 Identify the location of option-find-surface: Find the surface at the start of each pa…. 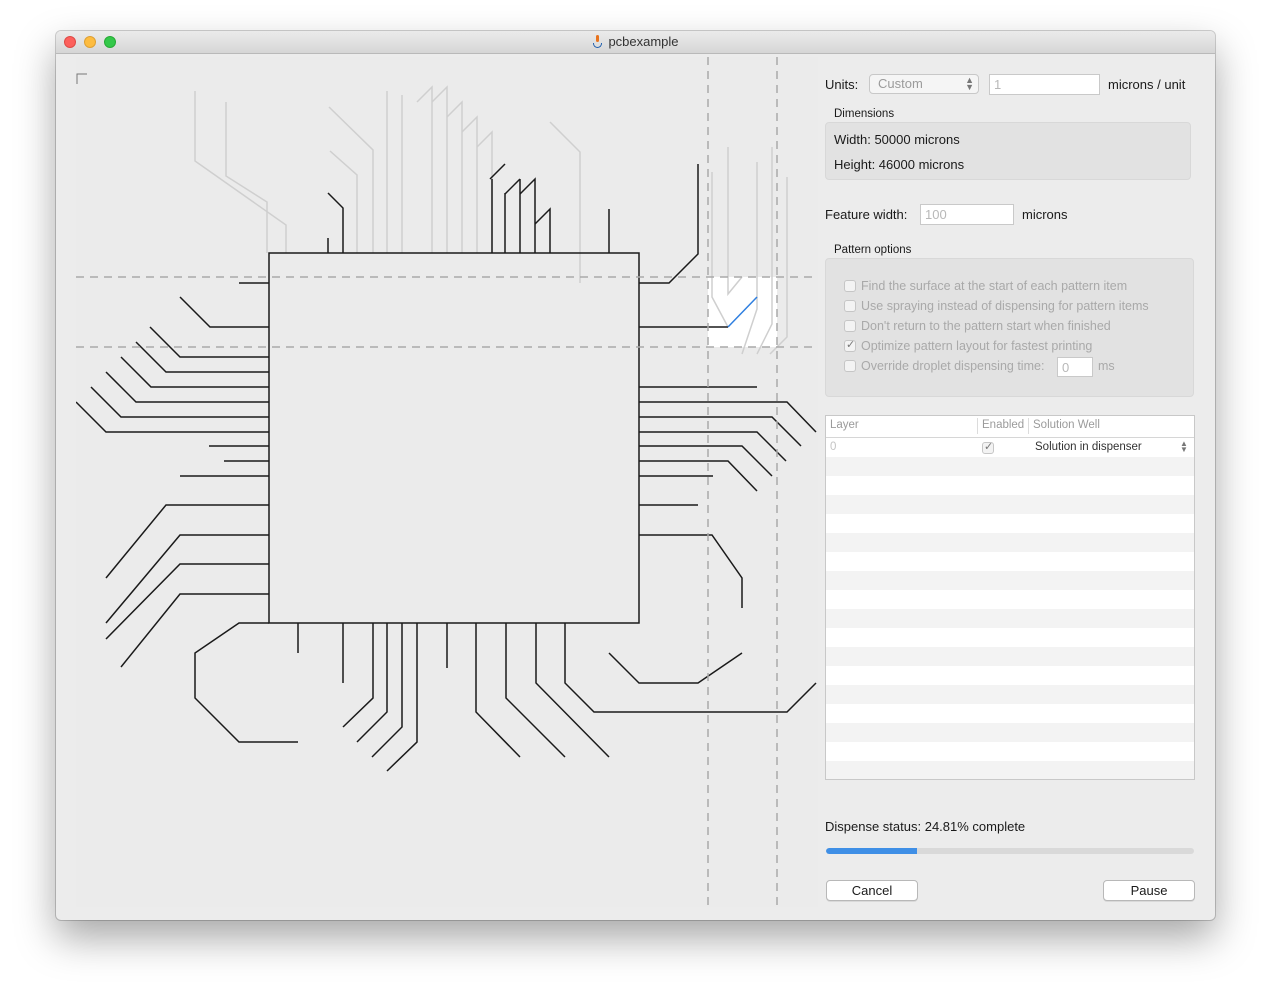
(985, 287).